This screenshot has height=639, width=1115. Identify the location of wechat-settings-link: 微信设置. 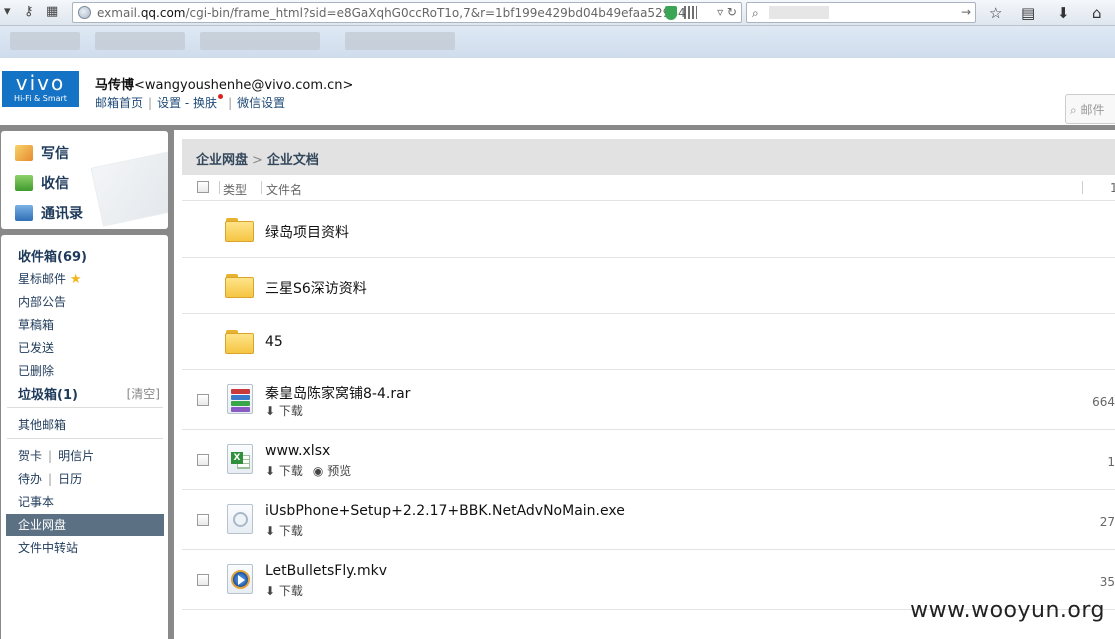
(261, 103).